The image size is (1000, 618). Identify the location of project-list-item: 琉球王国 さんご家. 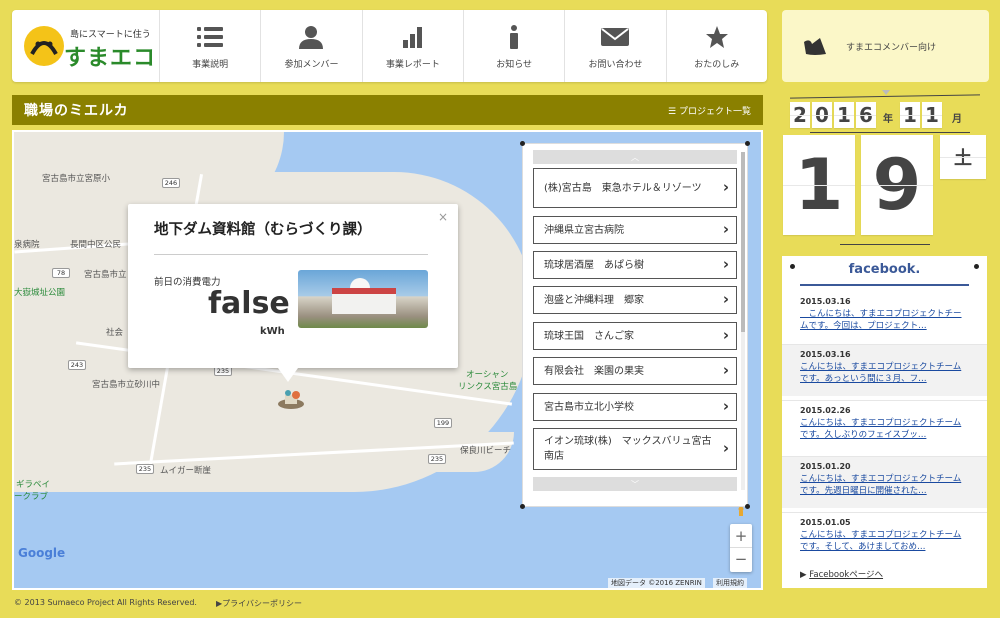
(635, 336).